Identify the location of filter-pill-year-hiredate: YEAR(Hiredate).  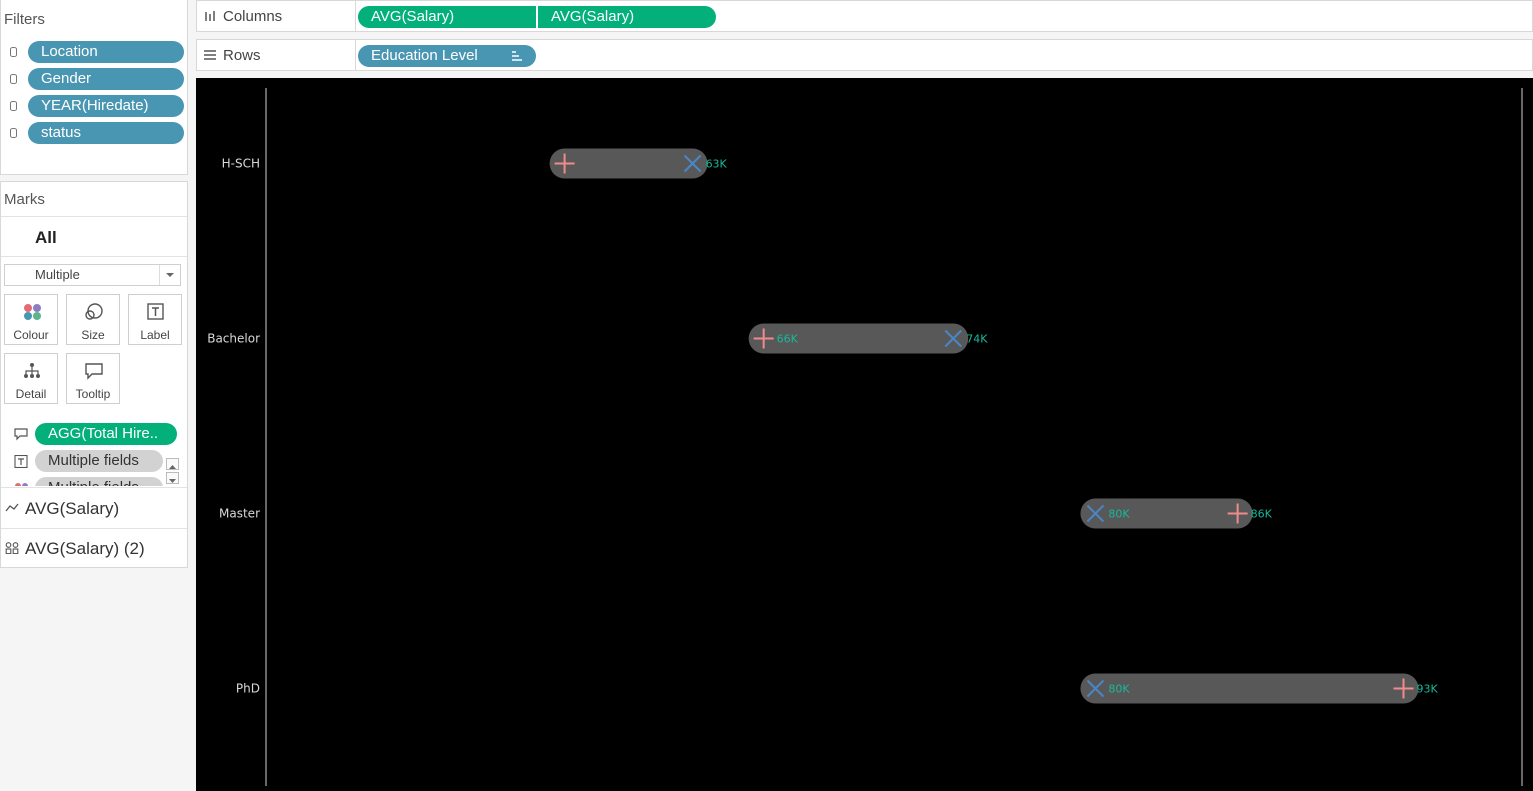
(106, 106).